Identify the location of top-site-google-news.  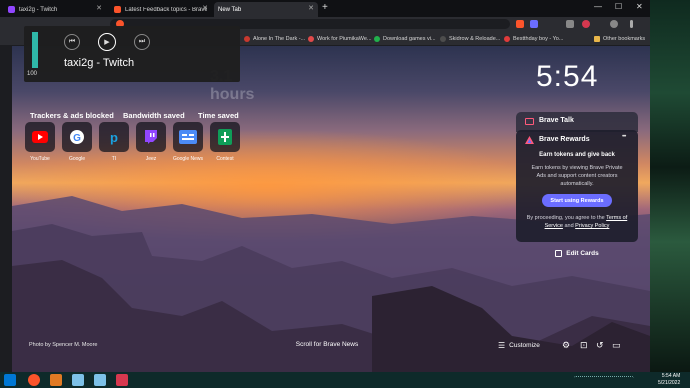
(188, 137).